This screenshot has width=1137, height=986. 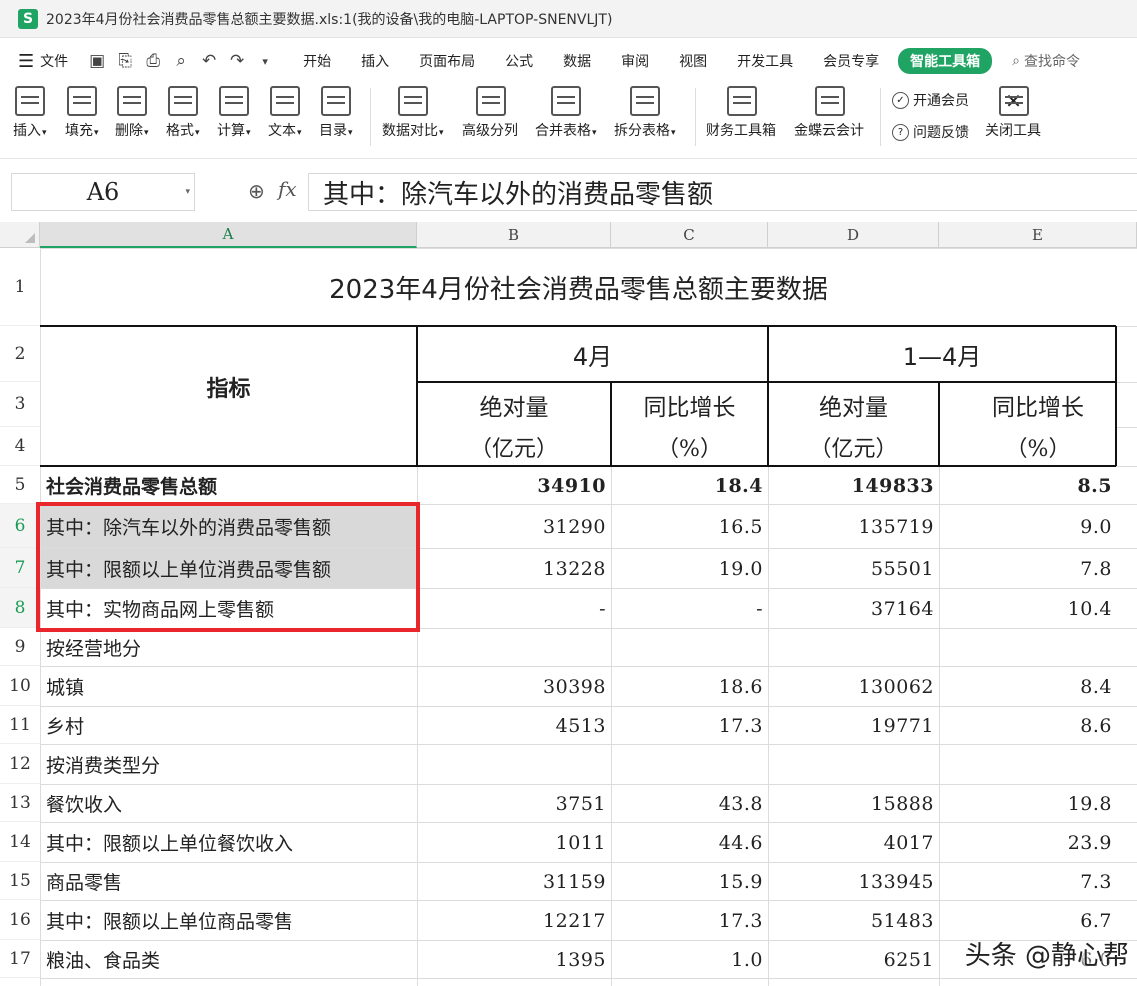 What do you see at coordinates (20, 803) in the screenshot?
I see `row-header-13: 13` at bounding box center [20, 803].